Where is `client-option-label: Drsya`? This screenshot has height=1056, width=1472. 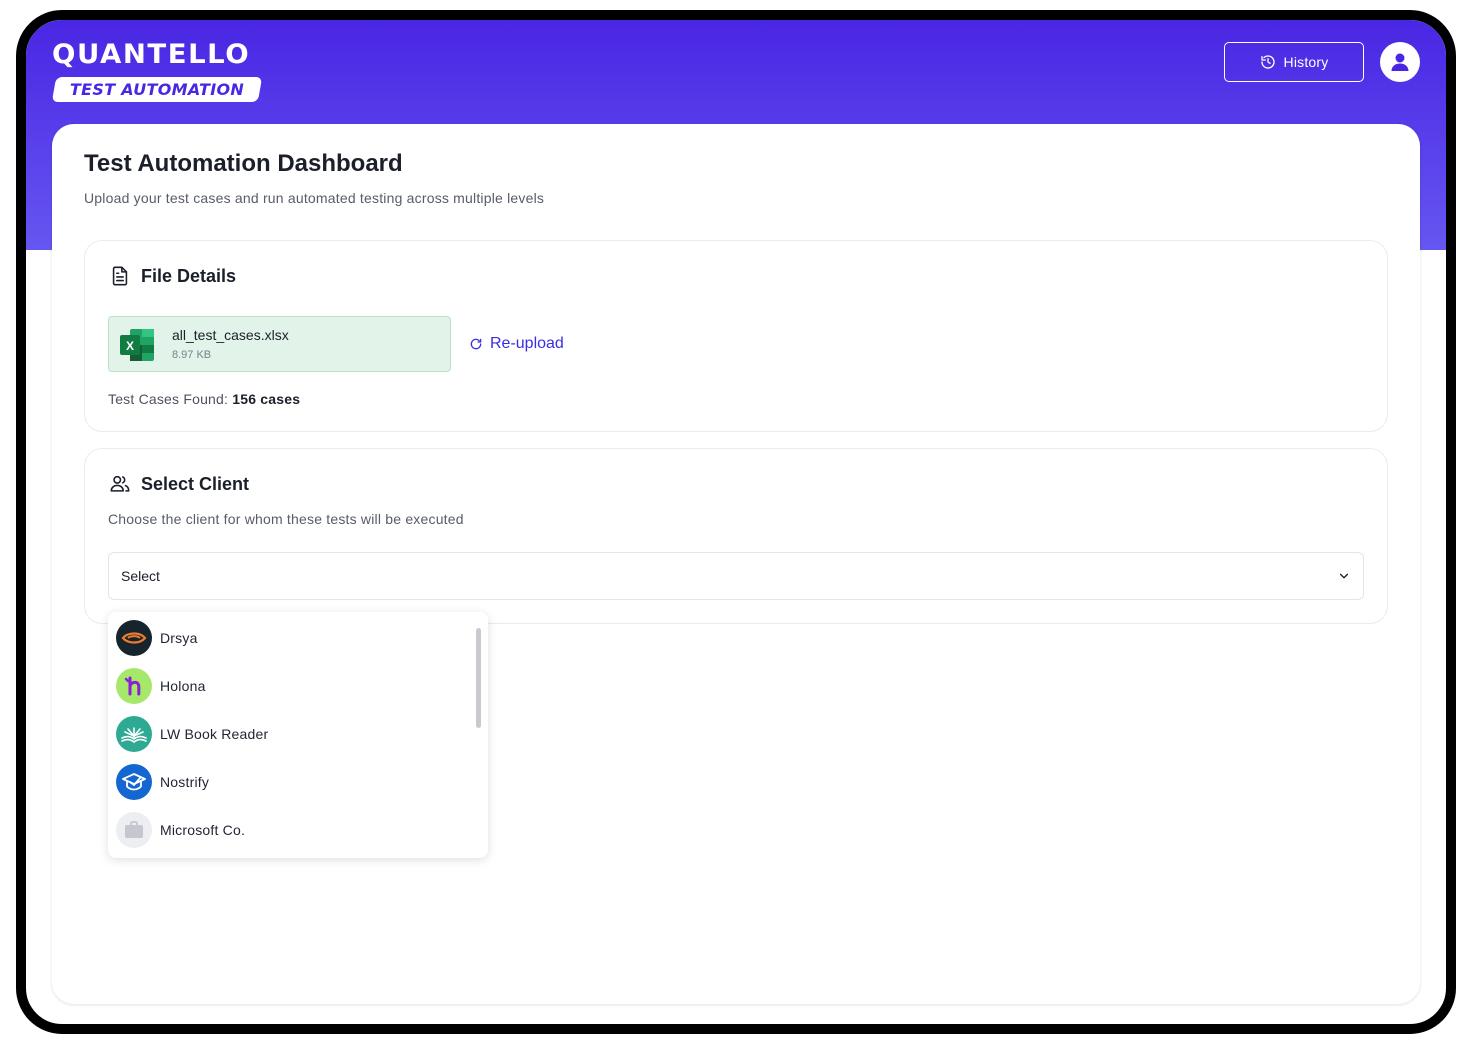
client-option-label: Drsya is located at coordinates (179, 638).